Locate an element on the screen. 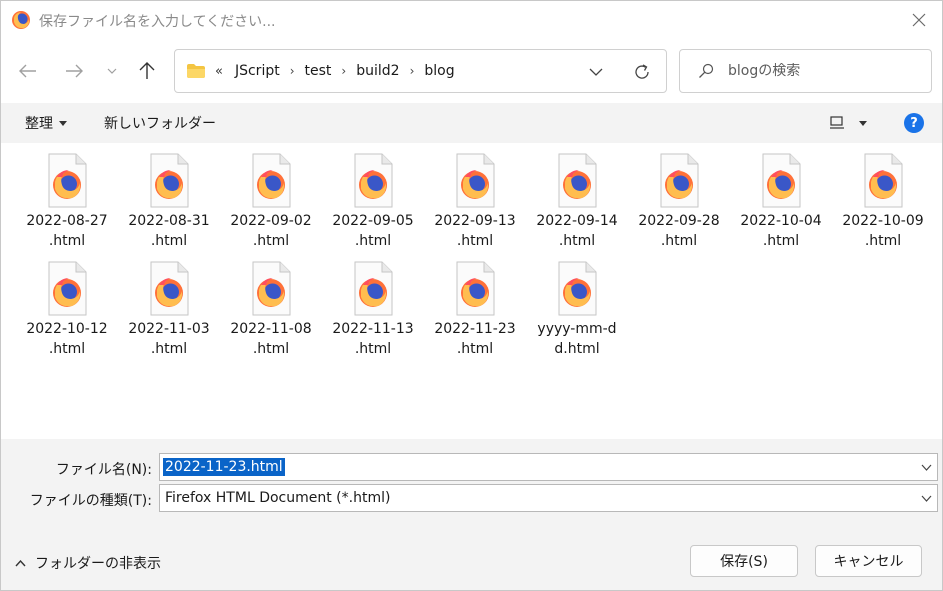  filename-dropdown-button is located at coordinates (926, 467).